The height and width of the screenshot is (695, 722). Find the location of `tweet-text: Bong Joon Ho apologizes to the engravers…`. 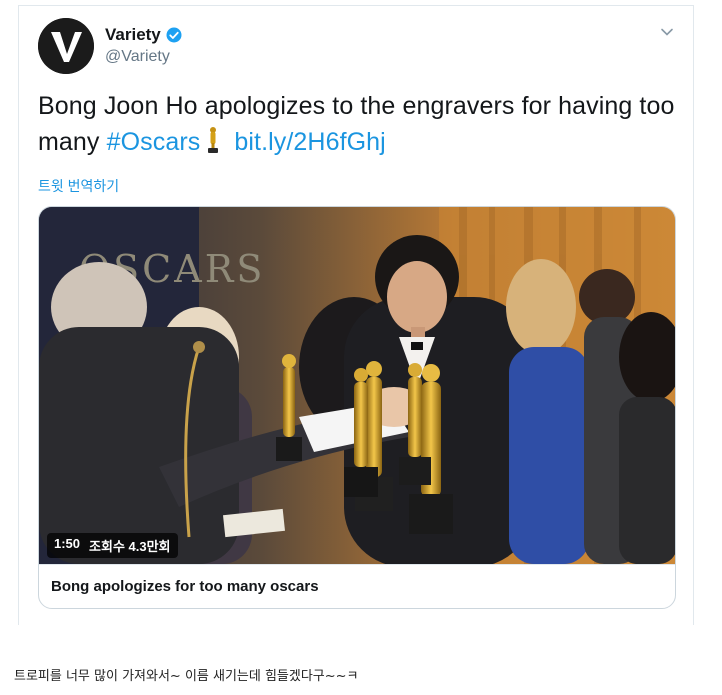

tweet-text: Bong Joon Ho apologizes to the engravers… is located at coordinates (360, 124).